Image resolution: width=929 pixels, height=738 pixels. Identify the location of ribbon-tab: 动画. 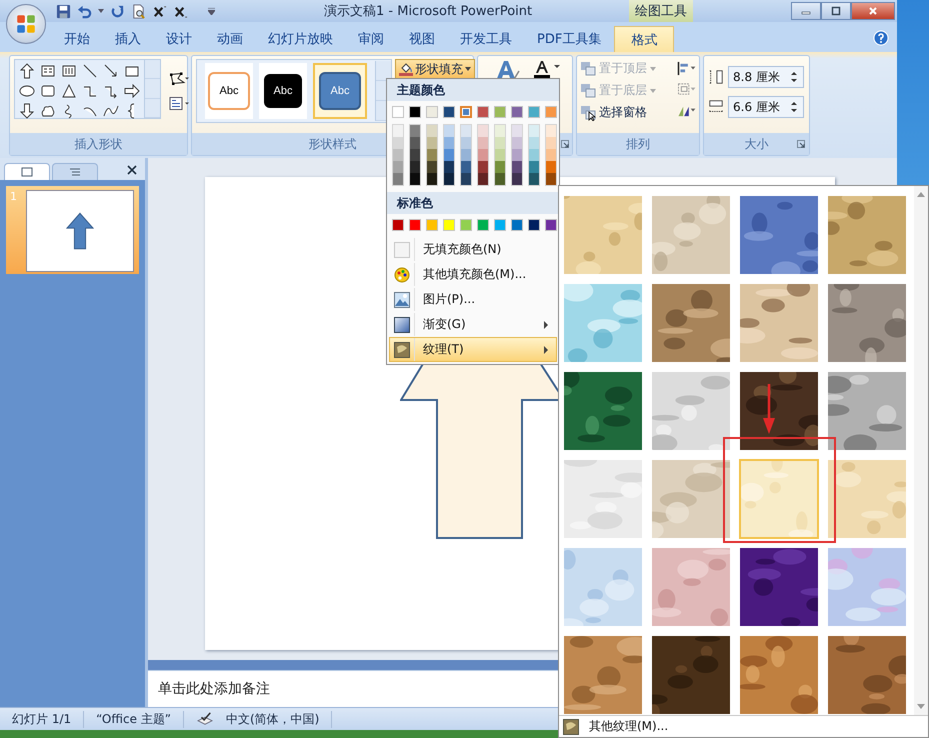
(230, 39).